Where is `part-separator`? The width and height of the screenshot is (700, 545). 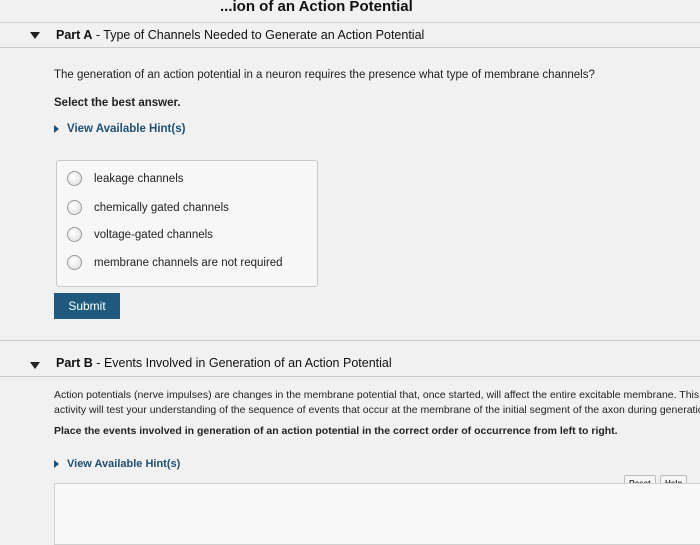 part-separator is located at coordinates (350, 340).